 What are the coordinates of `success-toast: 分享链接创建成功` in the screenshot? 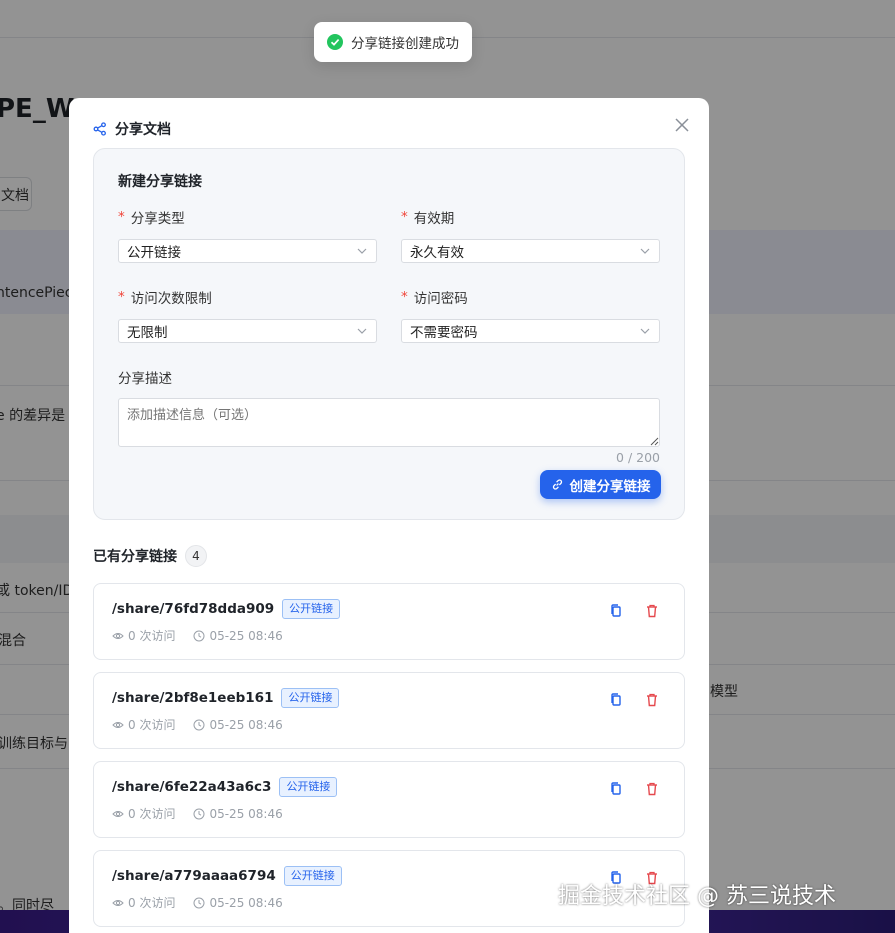 It's located at (393, 42).